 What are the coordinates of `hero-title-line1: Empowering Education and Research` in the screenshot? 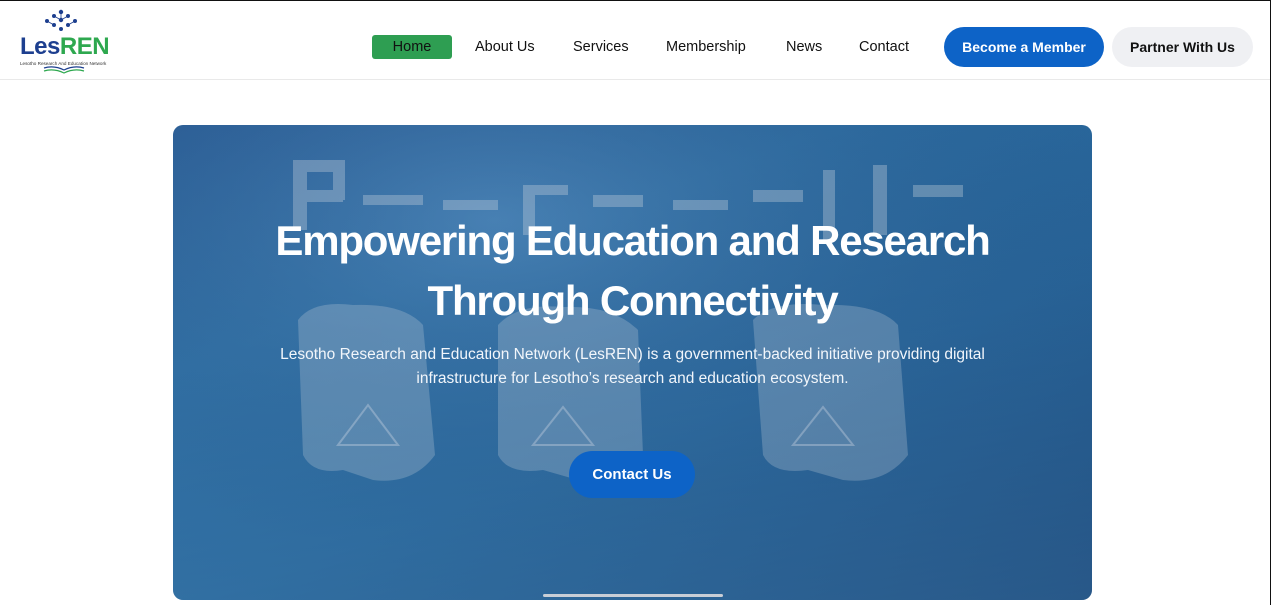 It's located at (632, 240).